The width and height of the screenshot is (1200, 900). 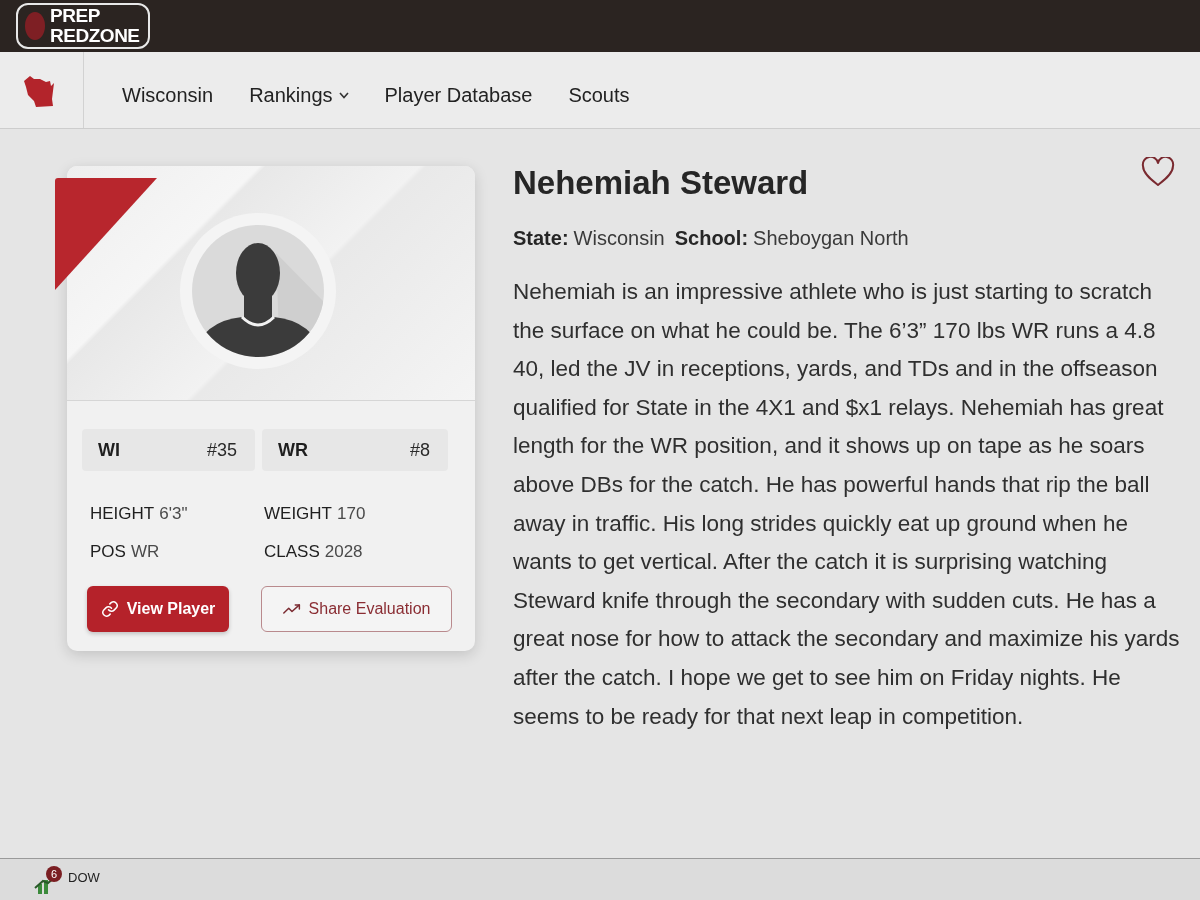 What do you see at coordinates (298, 514) in the screenshot?
I see `stat-label: WEIGHT` at bounding box center [298, 514].